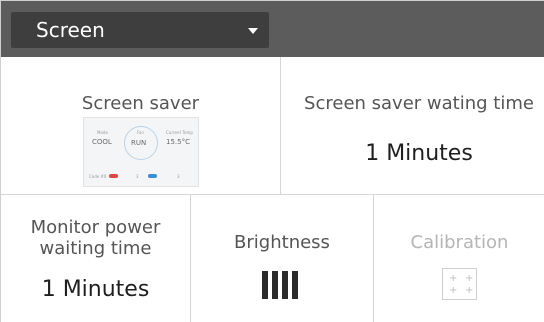  Describe the element at coordinates (282, 258) in the screenshot. I see `brightness-tile: Brightness` at that location.